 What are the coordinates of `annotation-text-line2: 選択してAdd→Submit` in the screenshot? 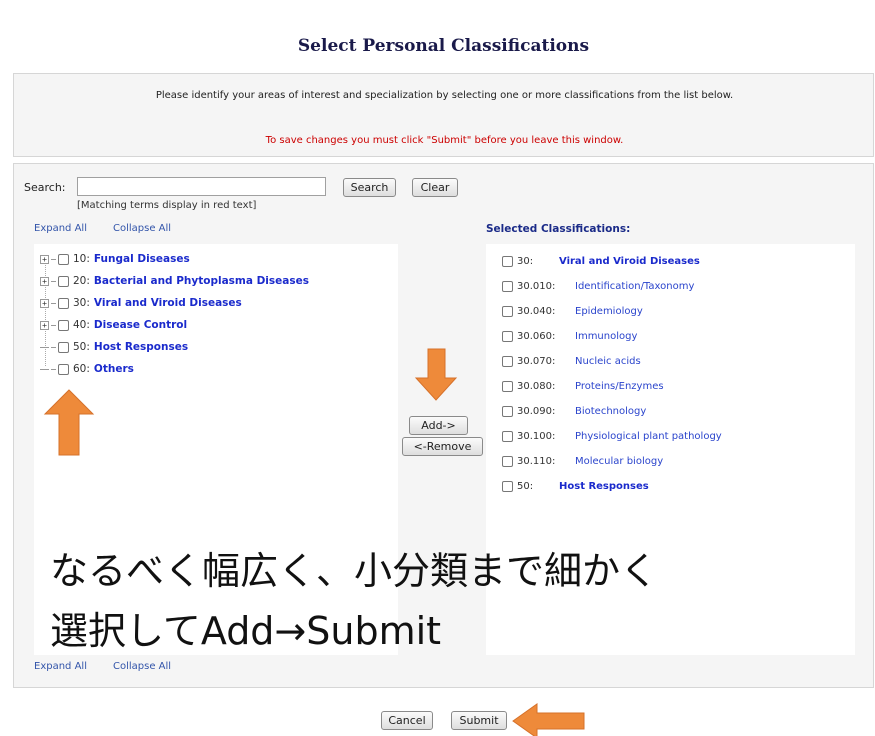 It's located at (246, 631).